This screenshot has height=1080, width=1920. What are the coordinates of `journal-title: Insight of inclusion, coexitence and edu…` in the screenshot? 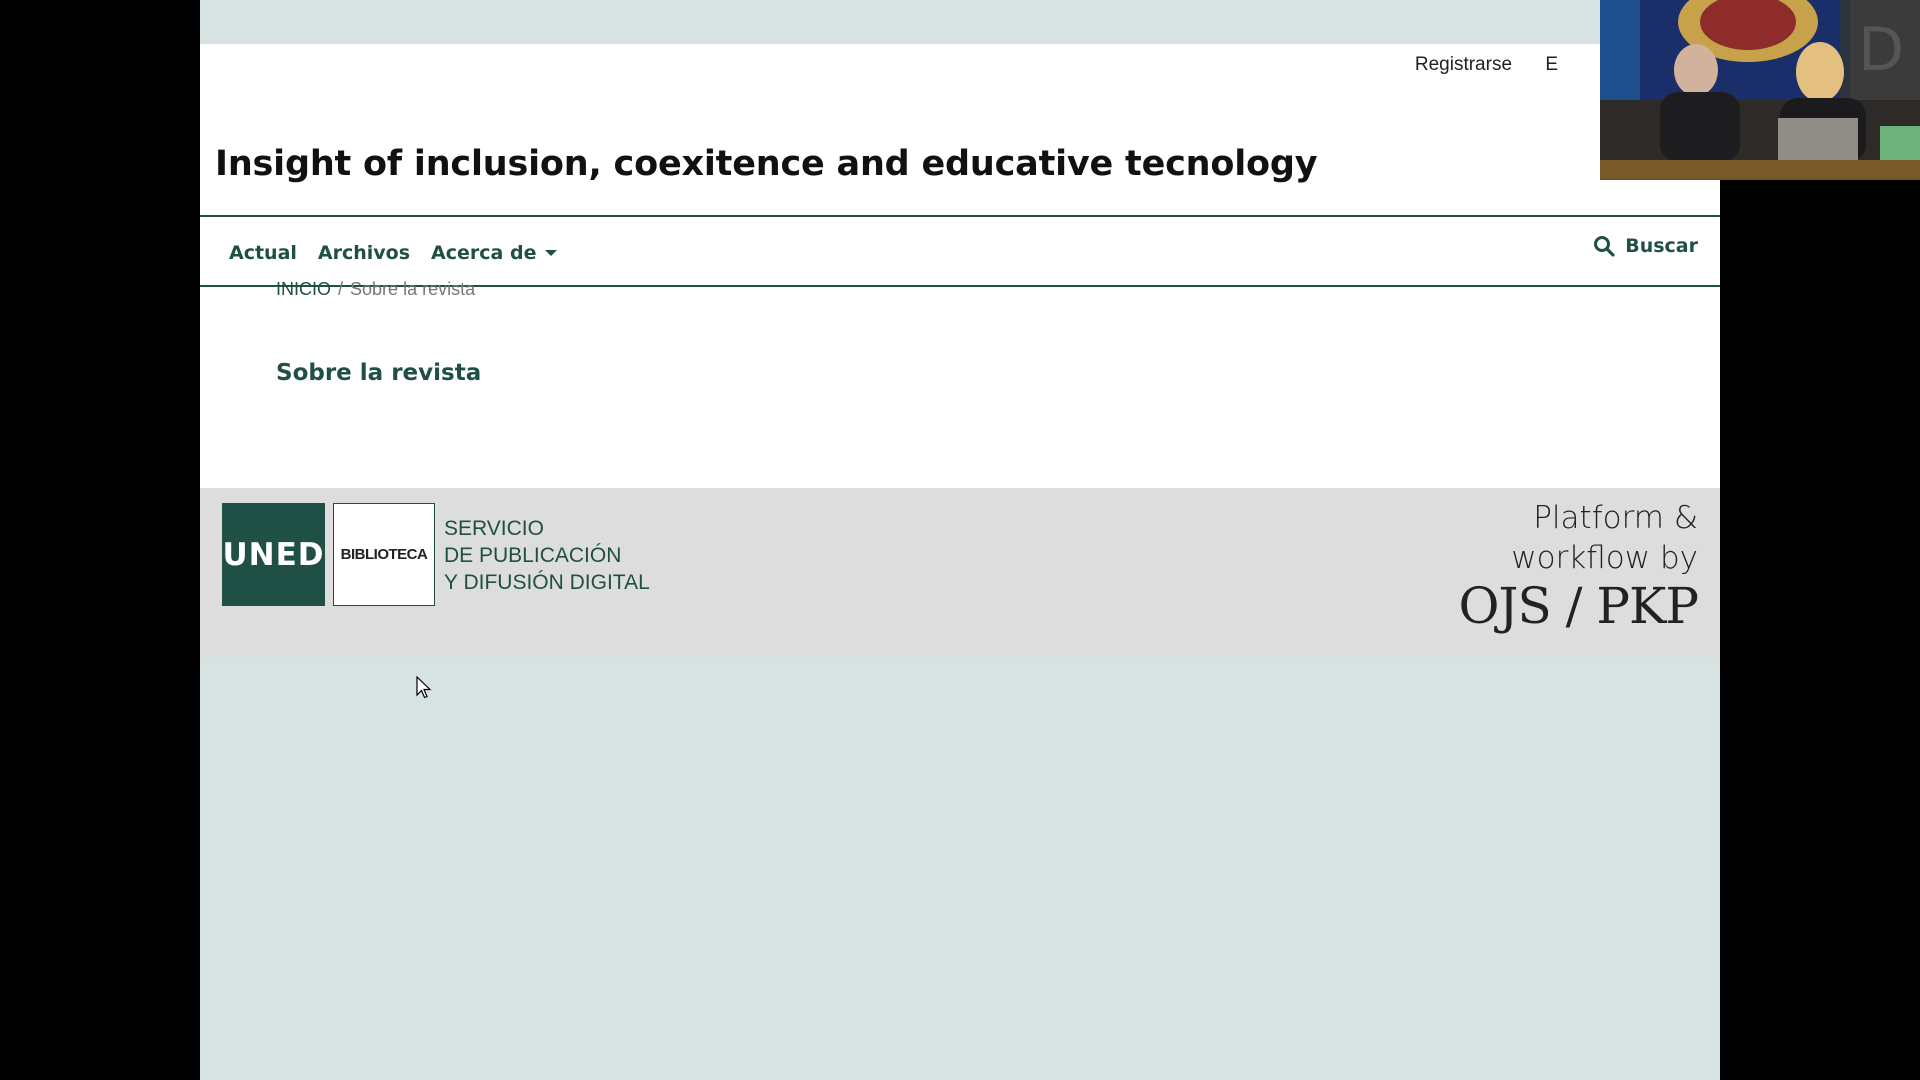 It's located at (766, 164).